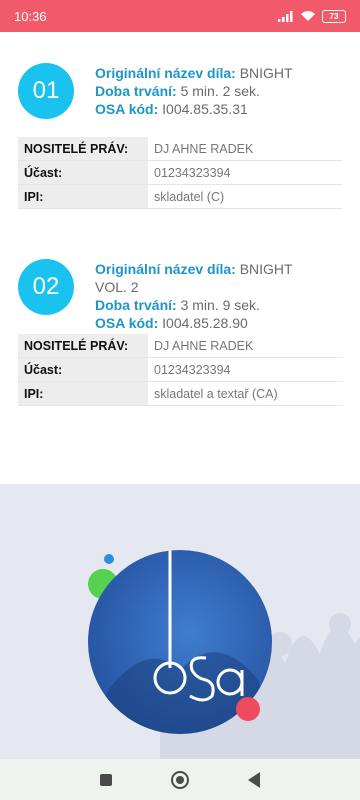 This screenshot has height=800, width=360. What do you see at coordinates (205, 323) in the screenshot?
I see `work-osa-value: I004.85.28.90` at bounding box center [205, 323].